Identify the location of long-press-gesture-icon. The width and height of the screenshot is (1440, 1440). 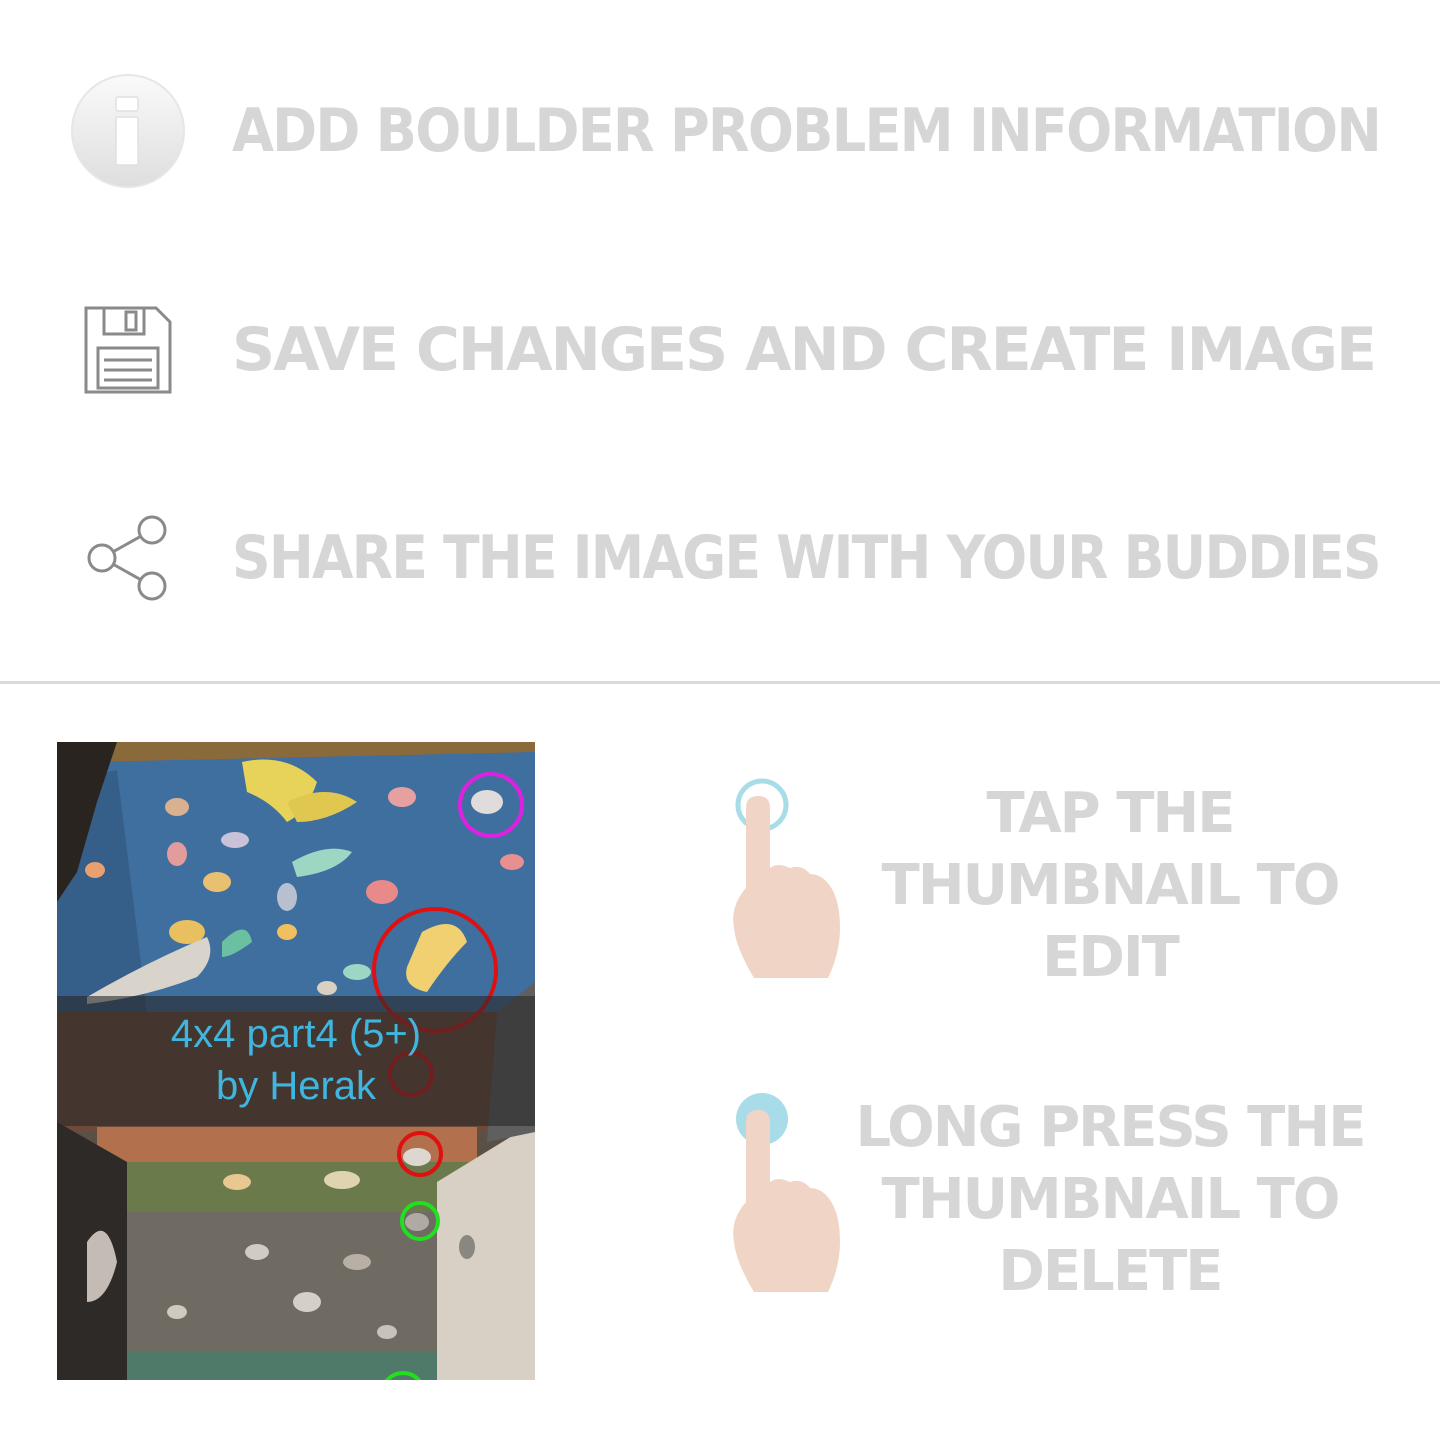
(783, 1192).